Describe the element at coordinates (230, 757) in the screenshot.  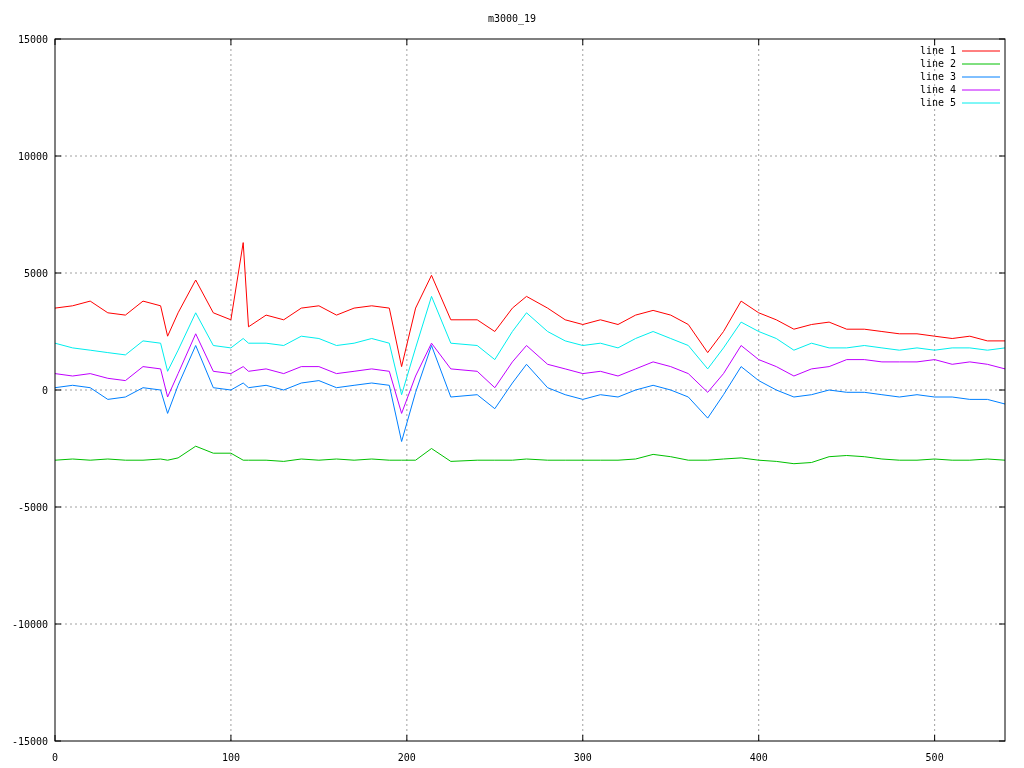
I see `x-tick-label: 100` at that location.